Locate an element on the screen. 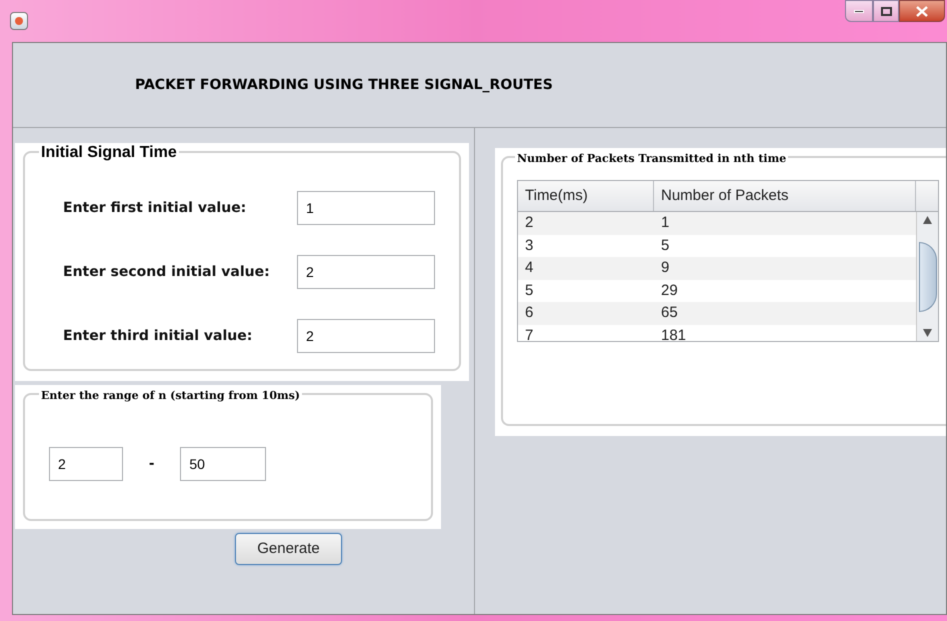  table-cell-text: 4 is located at coordinates (529, 268).